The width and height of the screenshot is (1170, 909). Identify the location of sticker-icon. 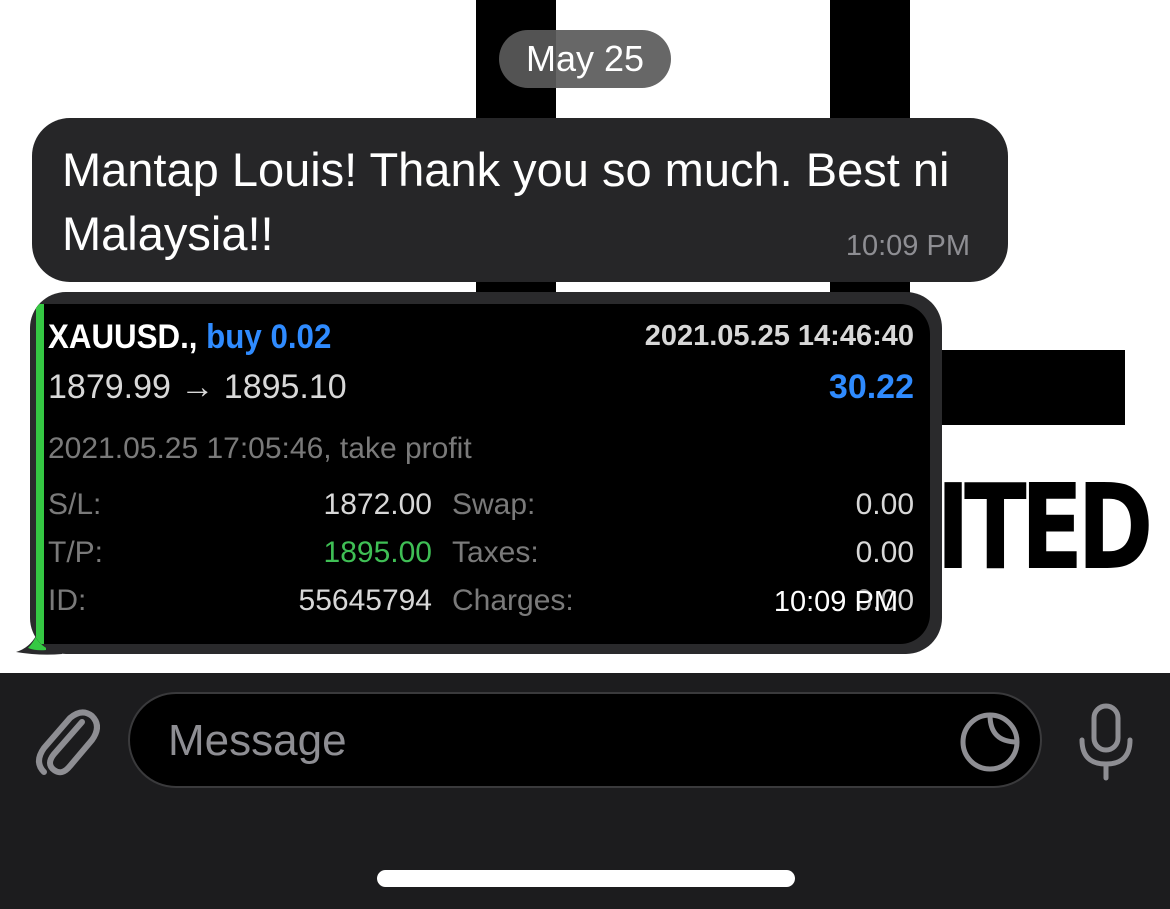
(990, 742).